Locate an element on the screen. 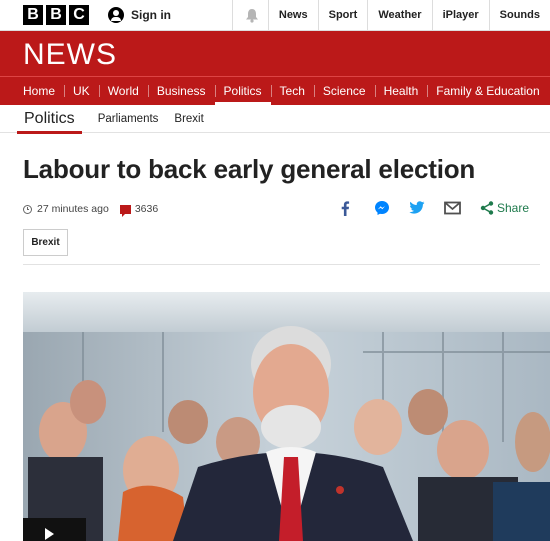  topic-tag: Brexit is located at coordinates (45, 242).